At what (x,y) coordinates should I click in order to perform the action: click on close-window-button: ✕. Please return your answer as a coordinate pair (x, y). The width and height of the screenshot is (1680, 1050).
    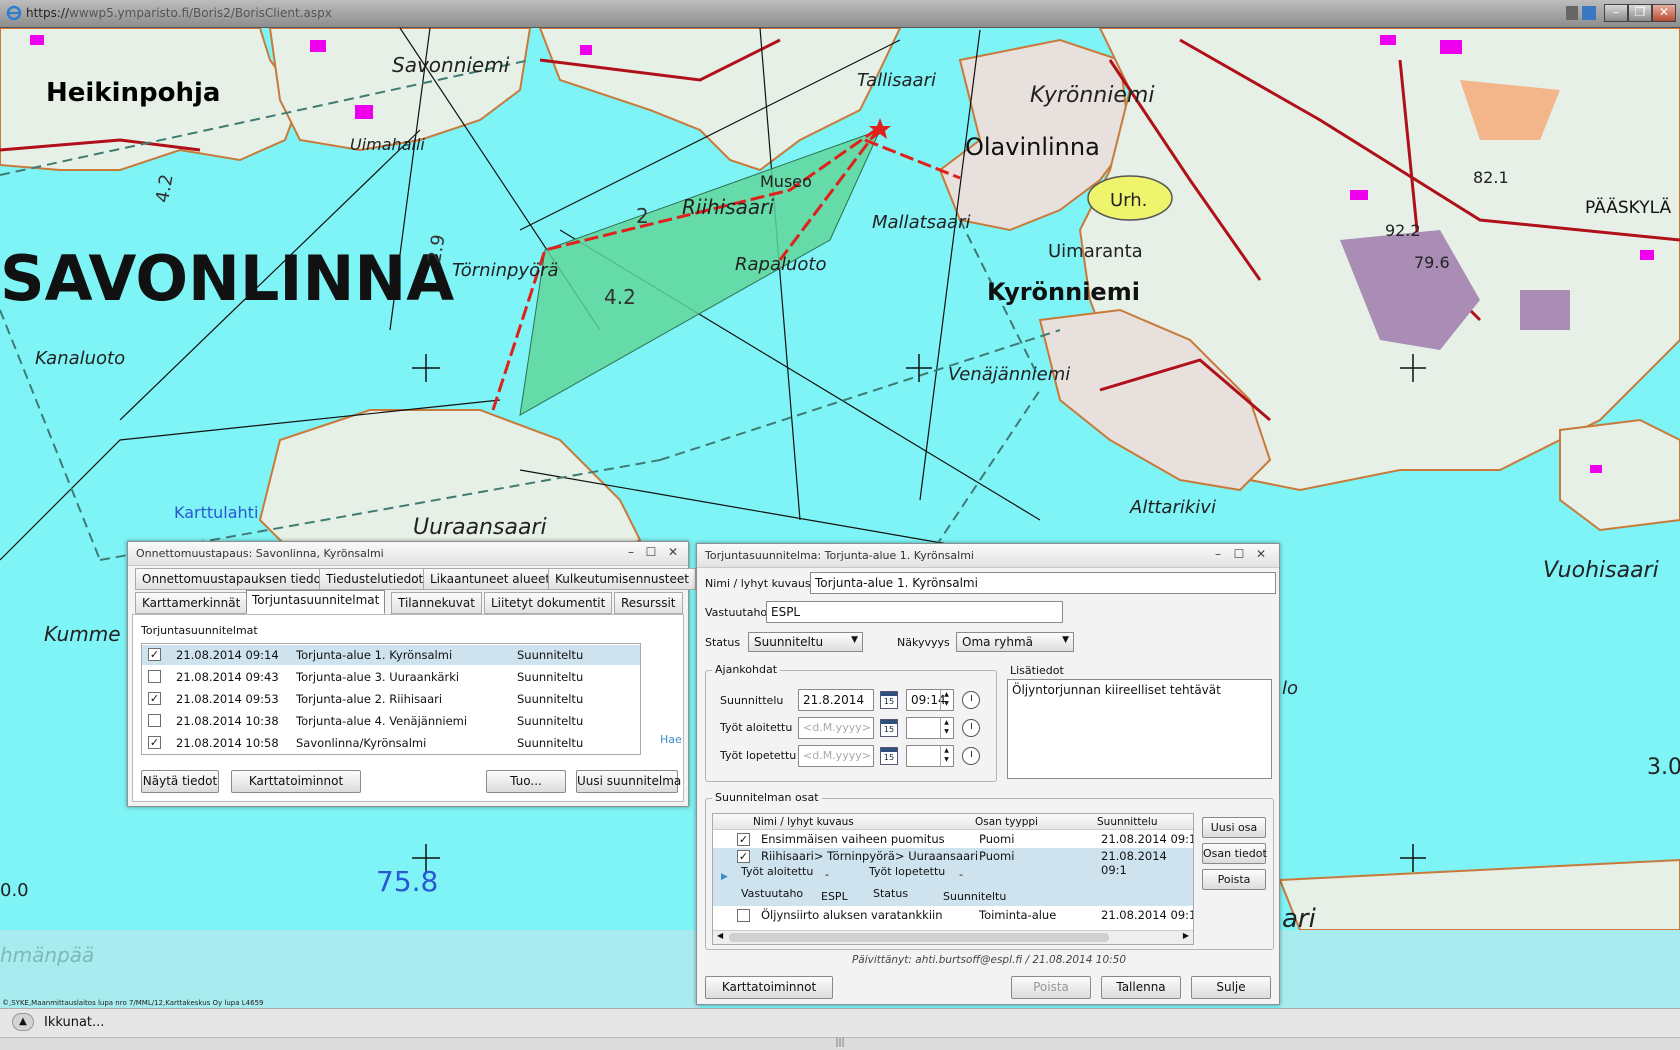
    Looking at the image, I should click on (1664, 13).